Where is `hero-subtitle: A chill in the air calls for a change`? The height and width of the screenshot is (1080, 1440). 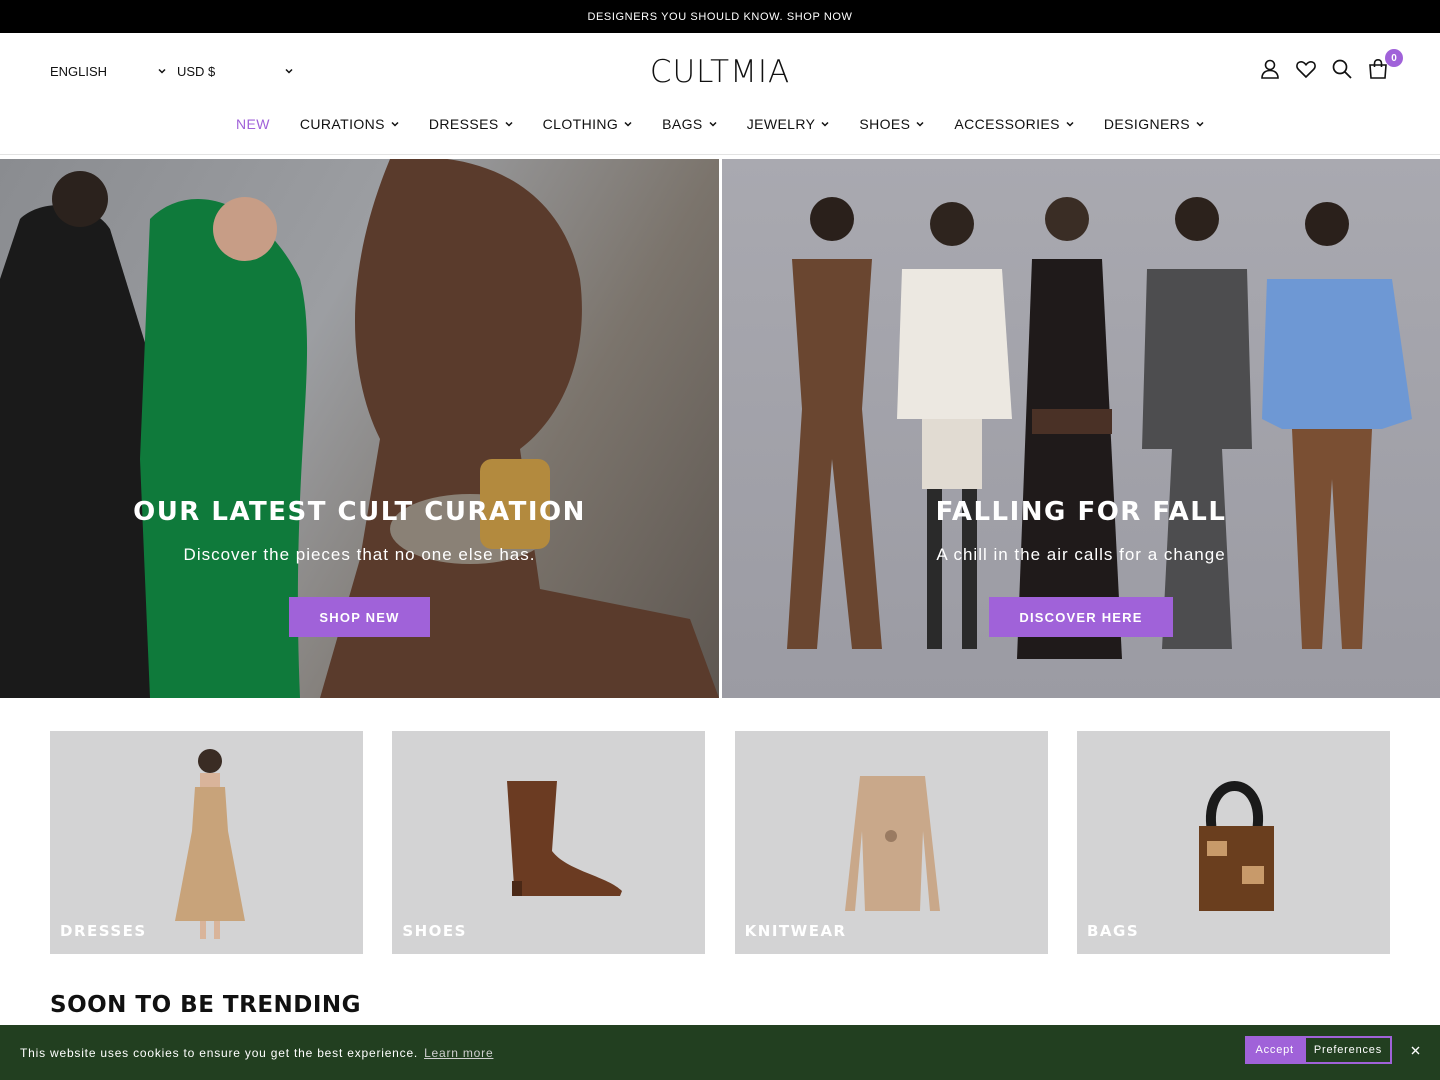 hero-subtitle: A chill in the air calls for a change is located at coordinates (1081, 554).